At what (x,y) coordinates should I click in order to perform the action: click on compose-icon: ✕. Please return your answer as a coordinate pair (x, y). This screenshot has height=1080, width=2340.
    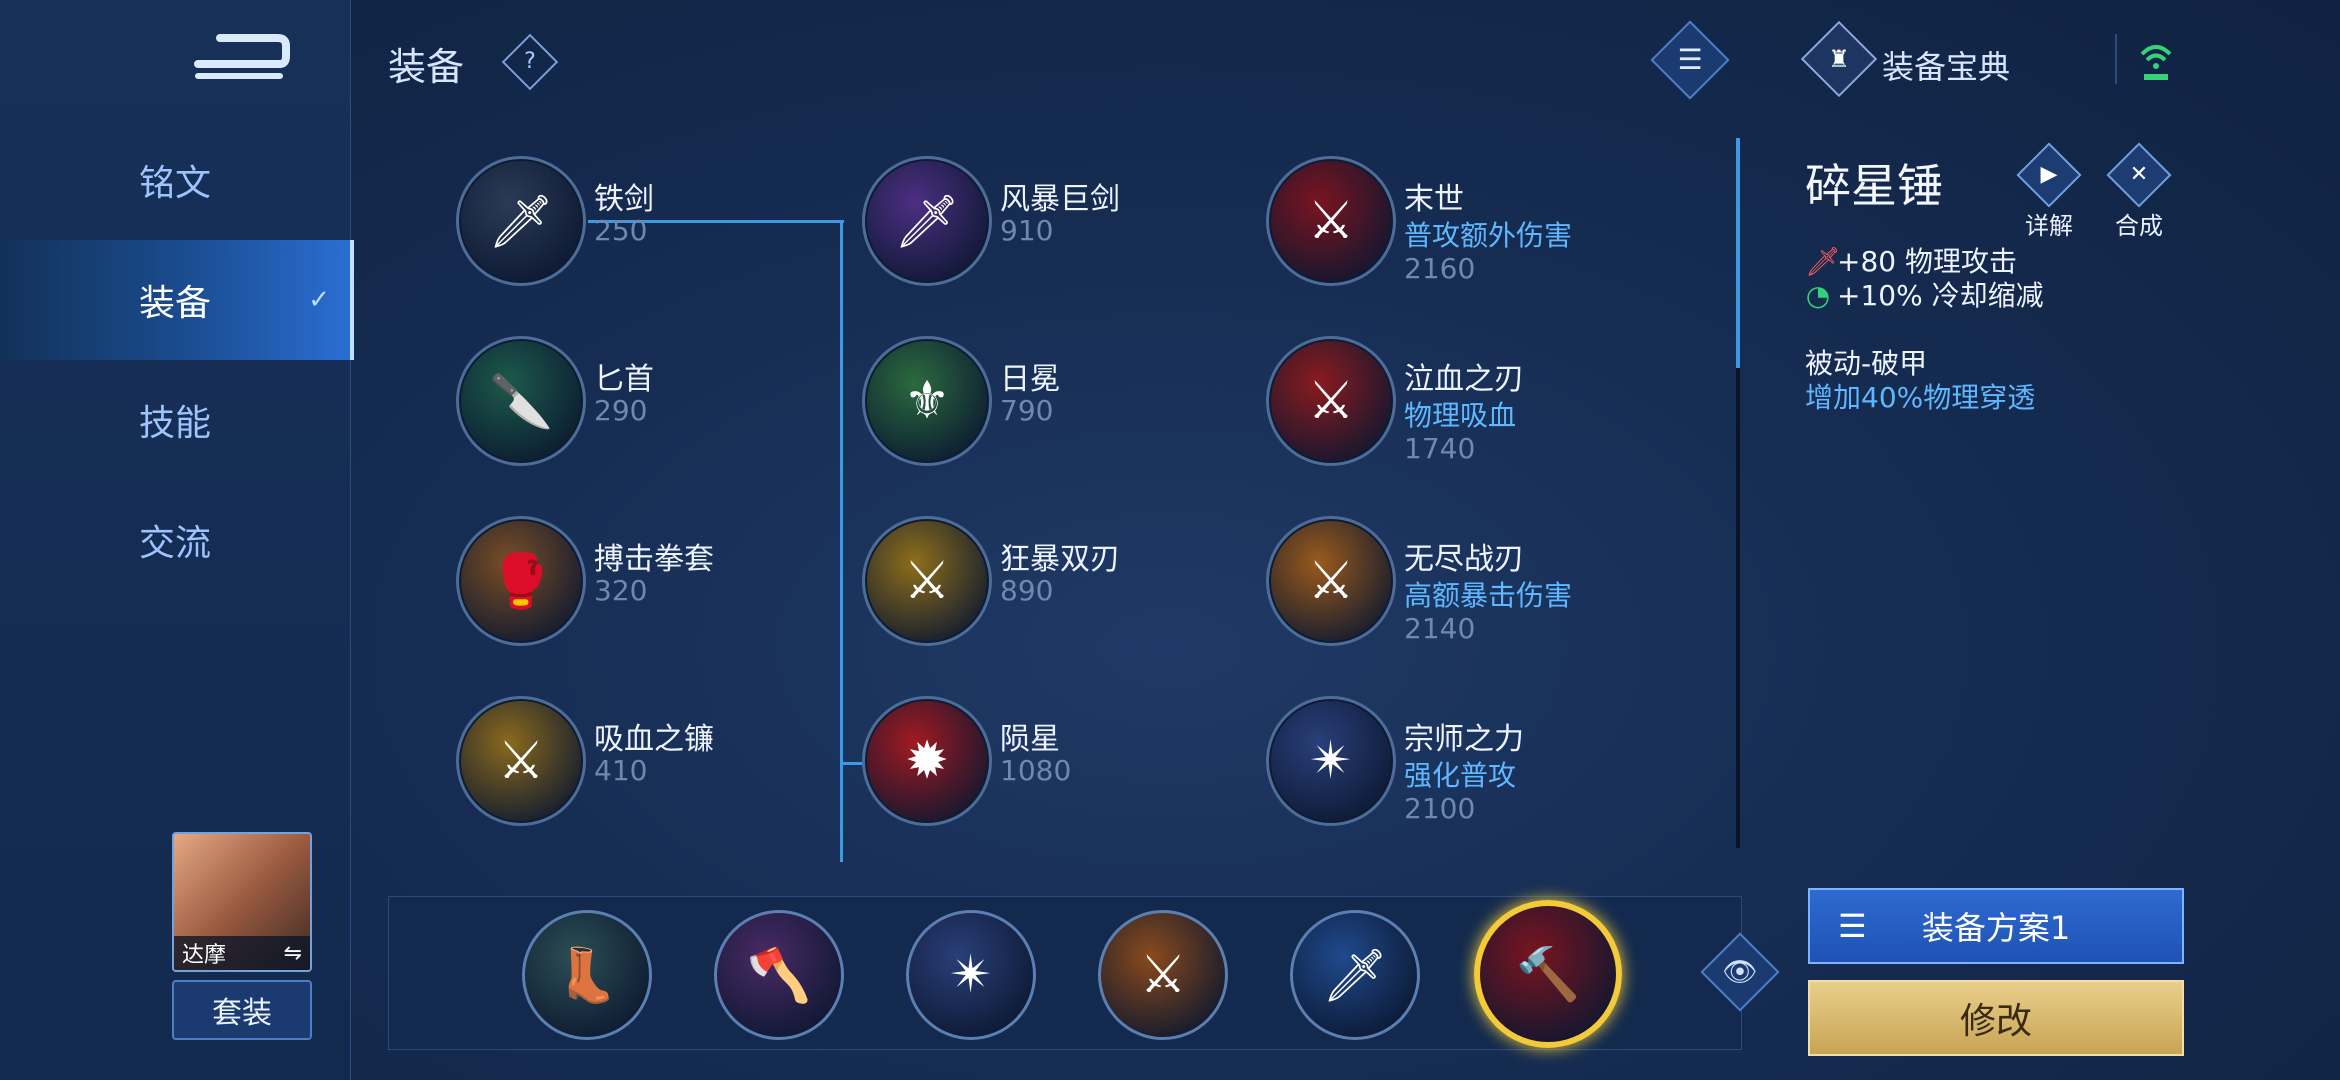
    Looking at the image, I should click on (2139, 175).